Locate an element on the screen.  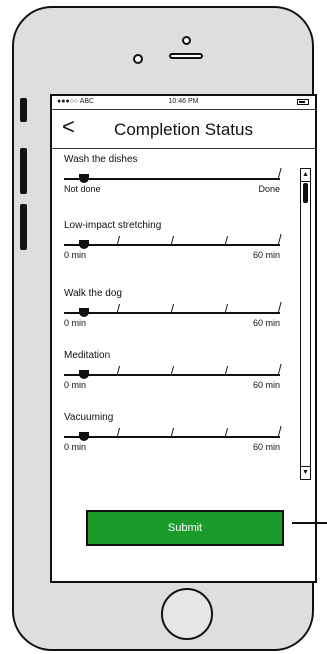
nav-bar: < Completion Status is located at coordinates (183, 129).